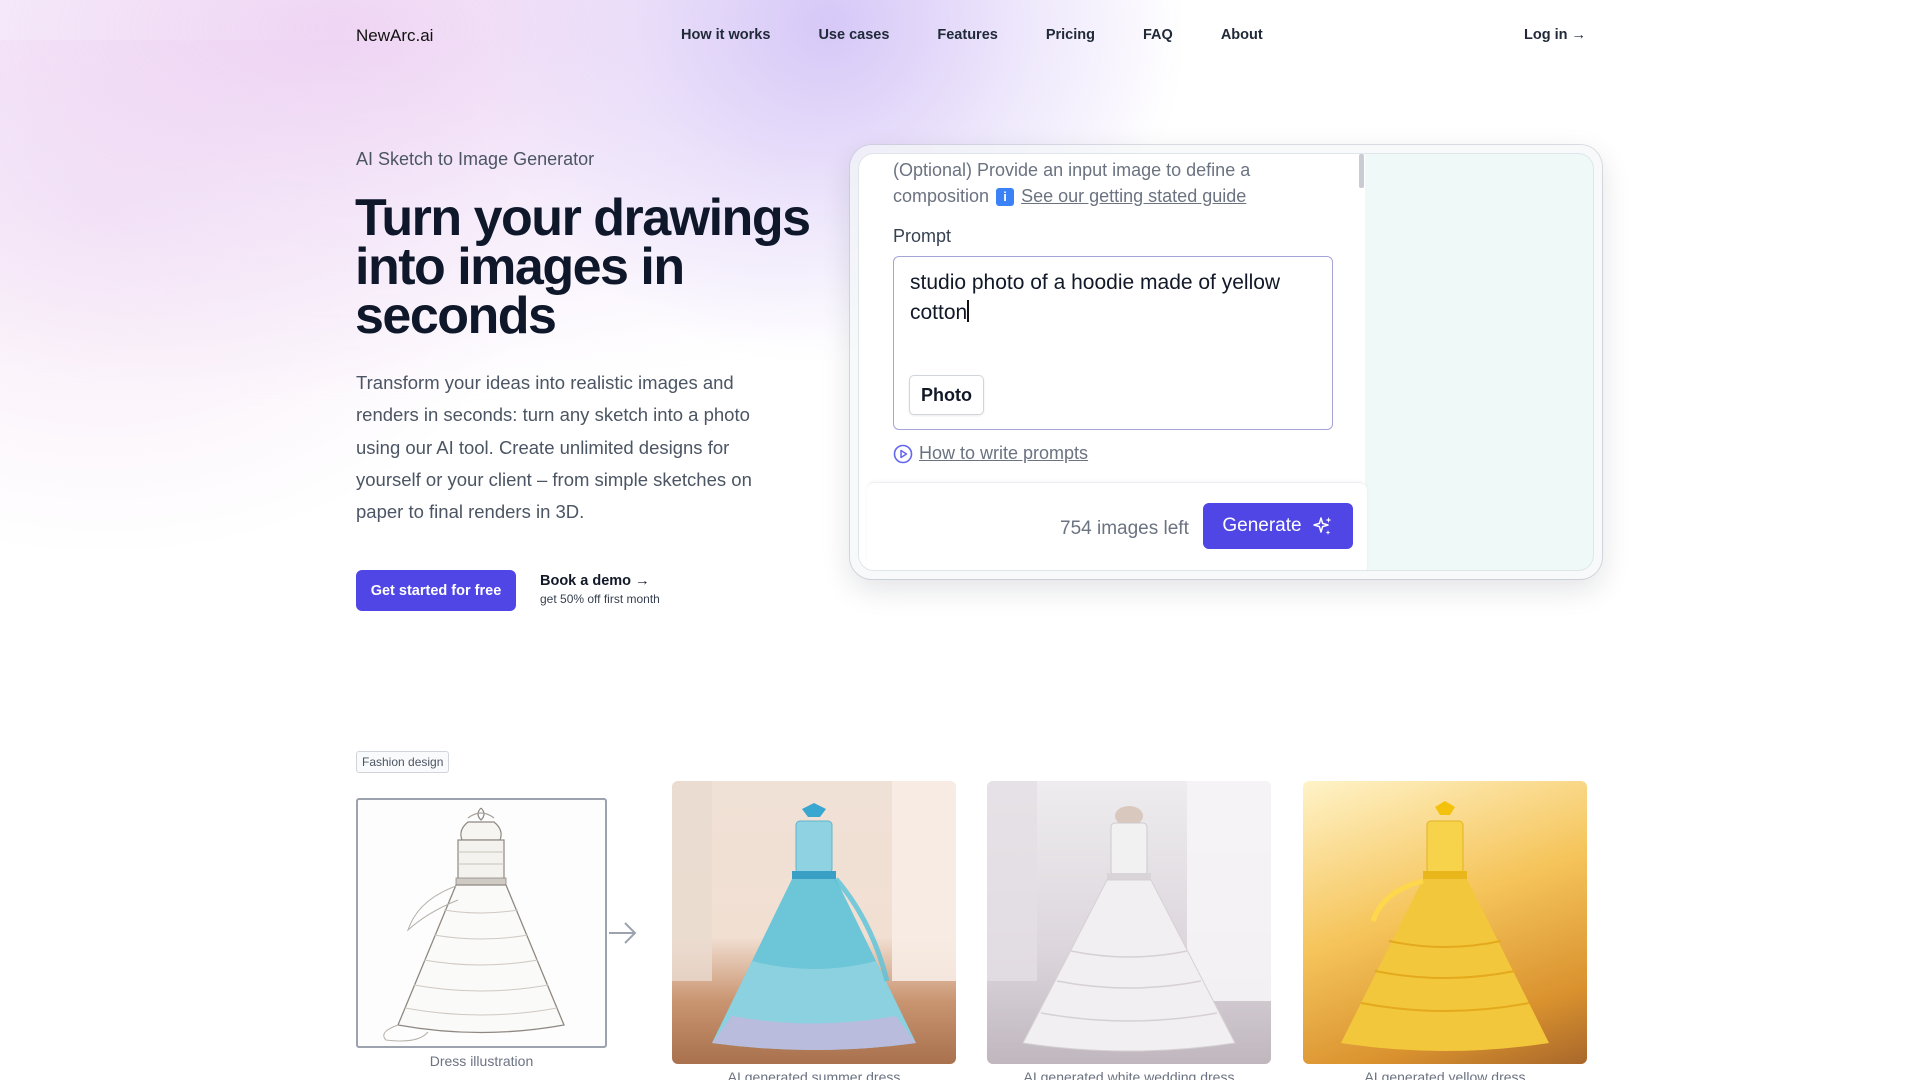 Image resolution: width=1920 pixels, height=1080 pixels. What do you see at coordinates (967, 35) in the screenshot?
I see `nav-link-features: Features` at bounding box center [967, 35].